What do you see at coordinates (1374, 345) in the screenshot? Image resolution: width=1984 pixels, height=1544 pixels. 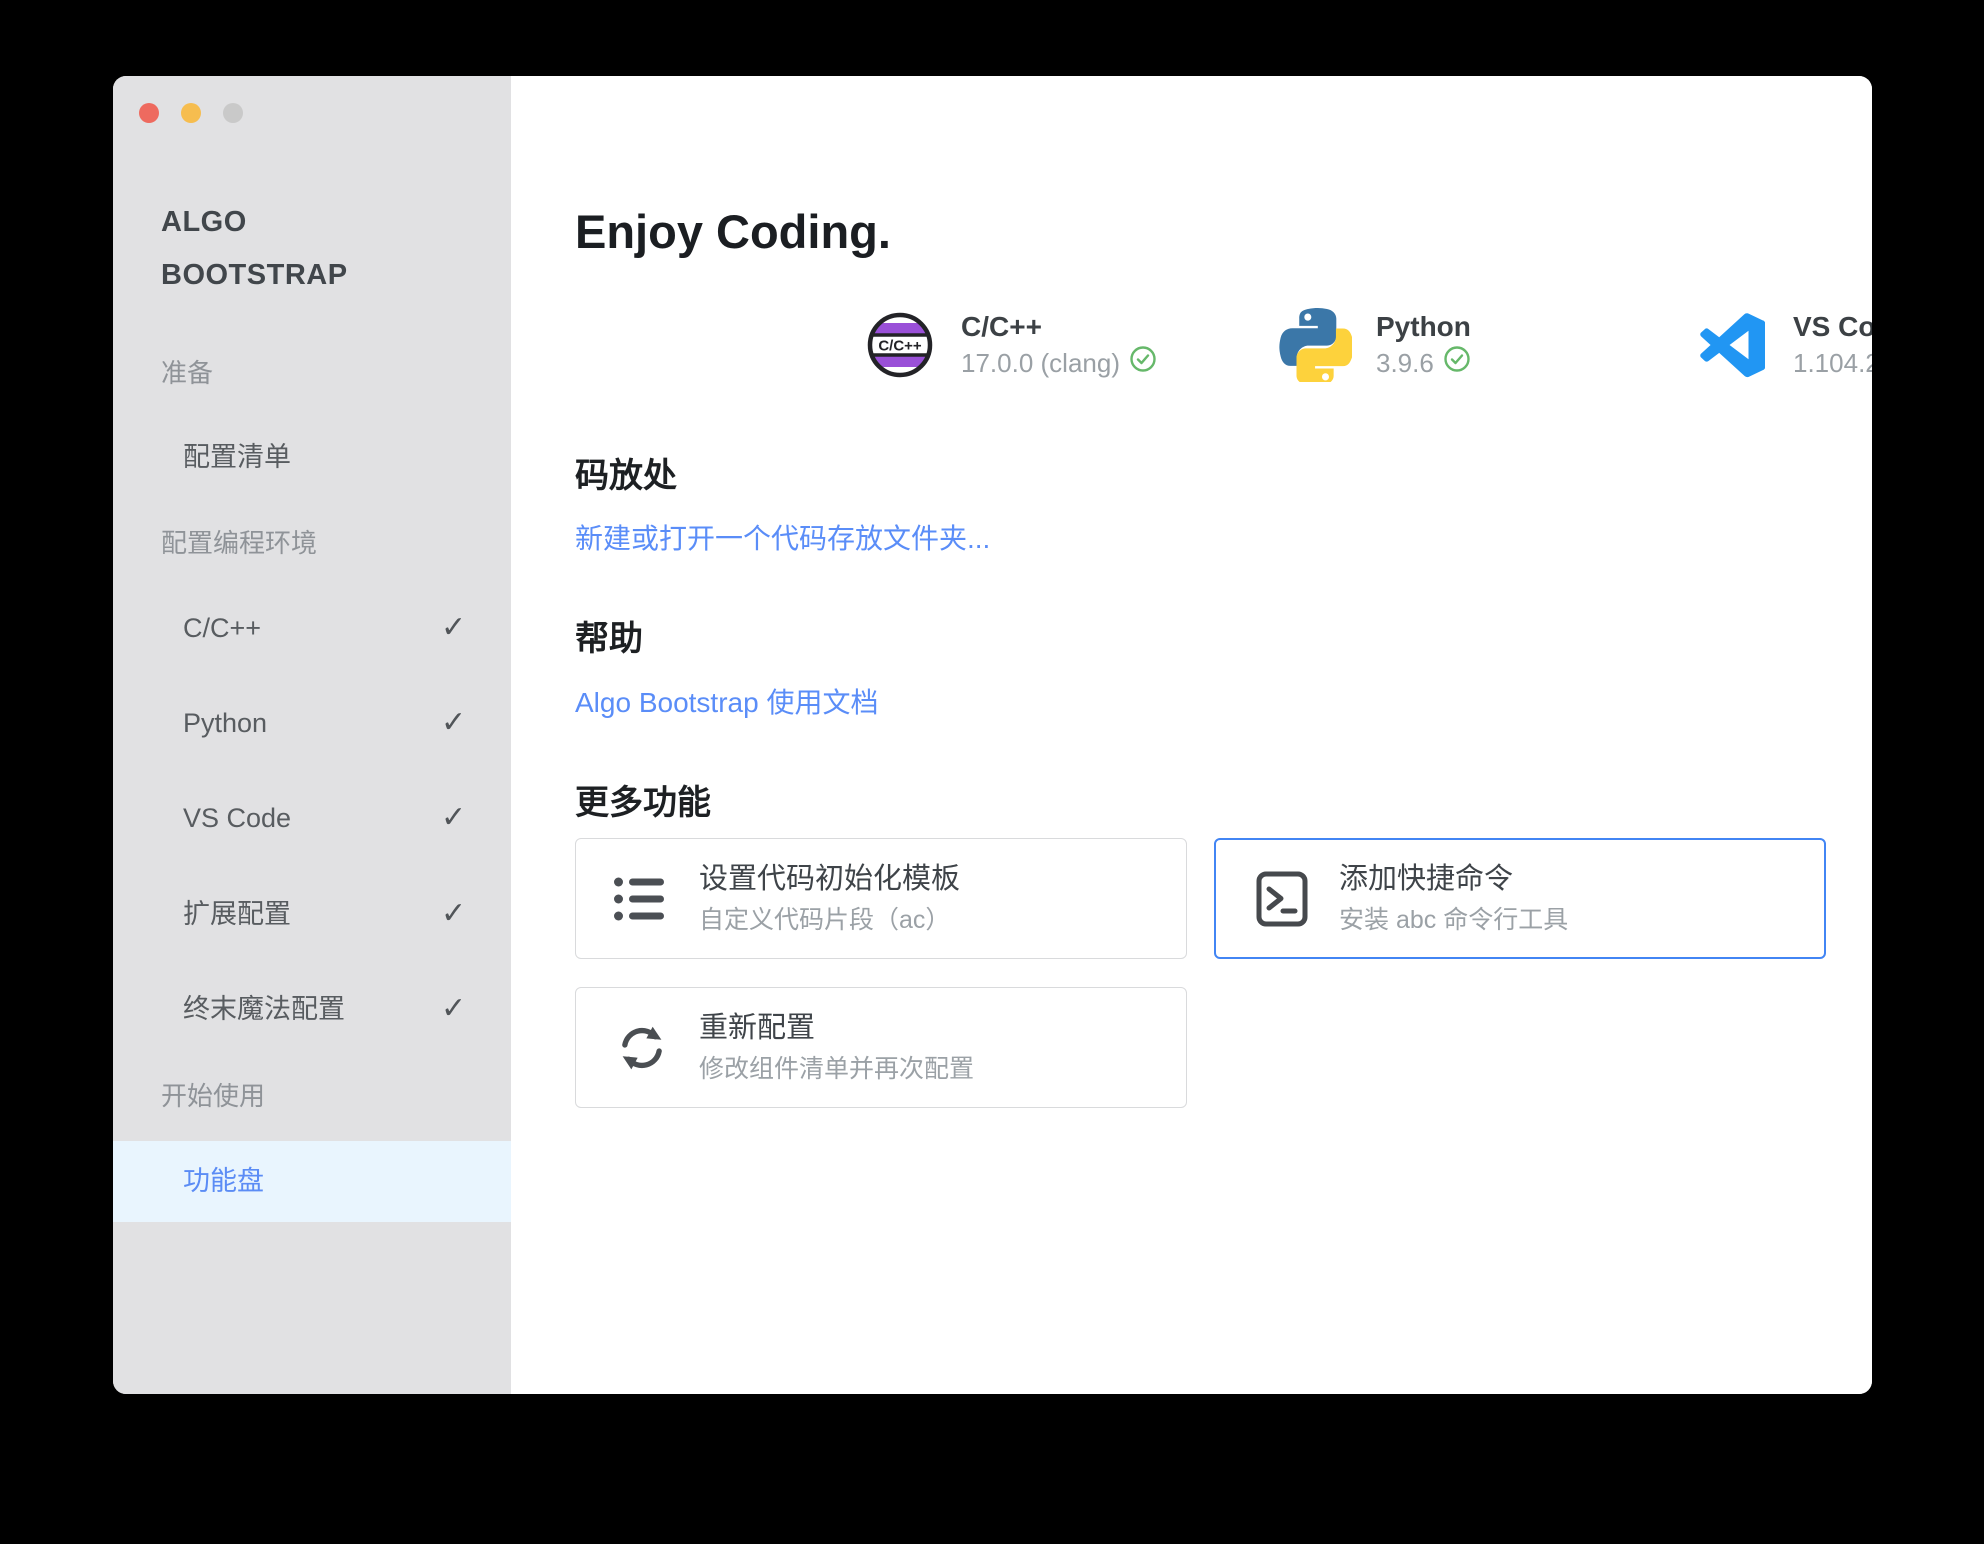 I see `tool-status-python: Python 3.9.6` at bounding box center [1374, 345].